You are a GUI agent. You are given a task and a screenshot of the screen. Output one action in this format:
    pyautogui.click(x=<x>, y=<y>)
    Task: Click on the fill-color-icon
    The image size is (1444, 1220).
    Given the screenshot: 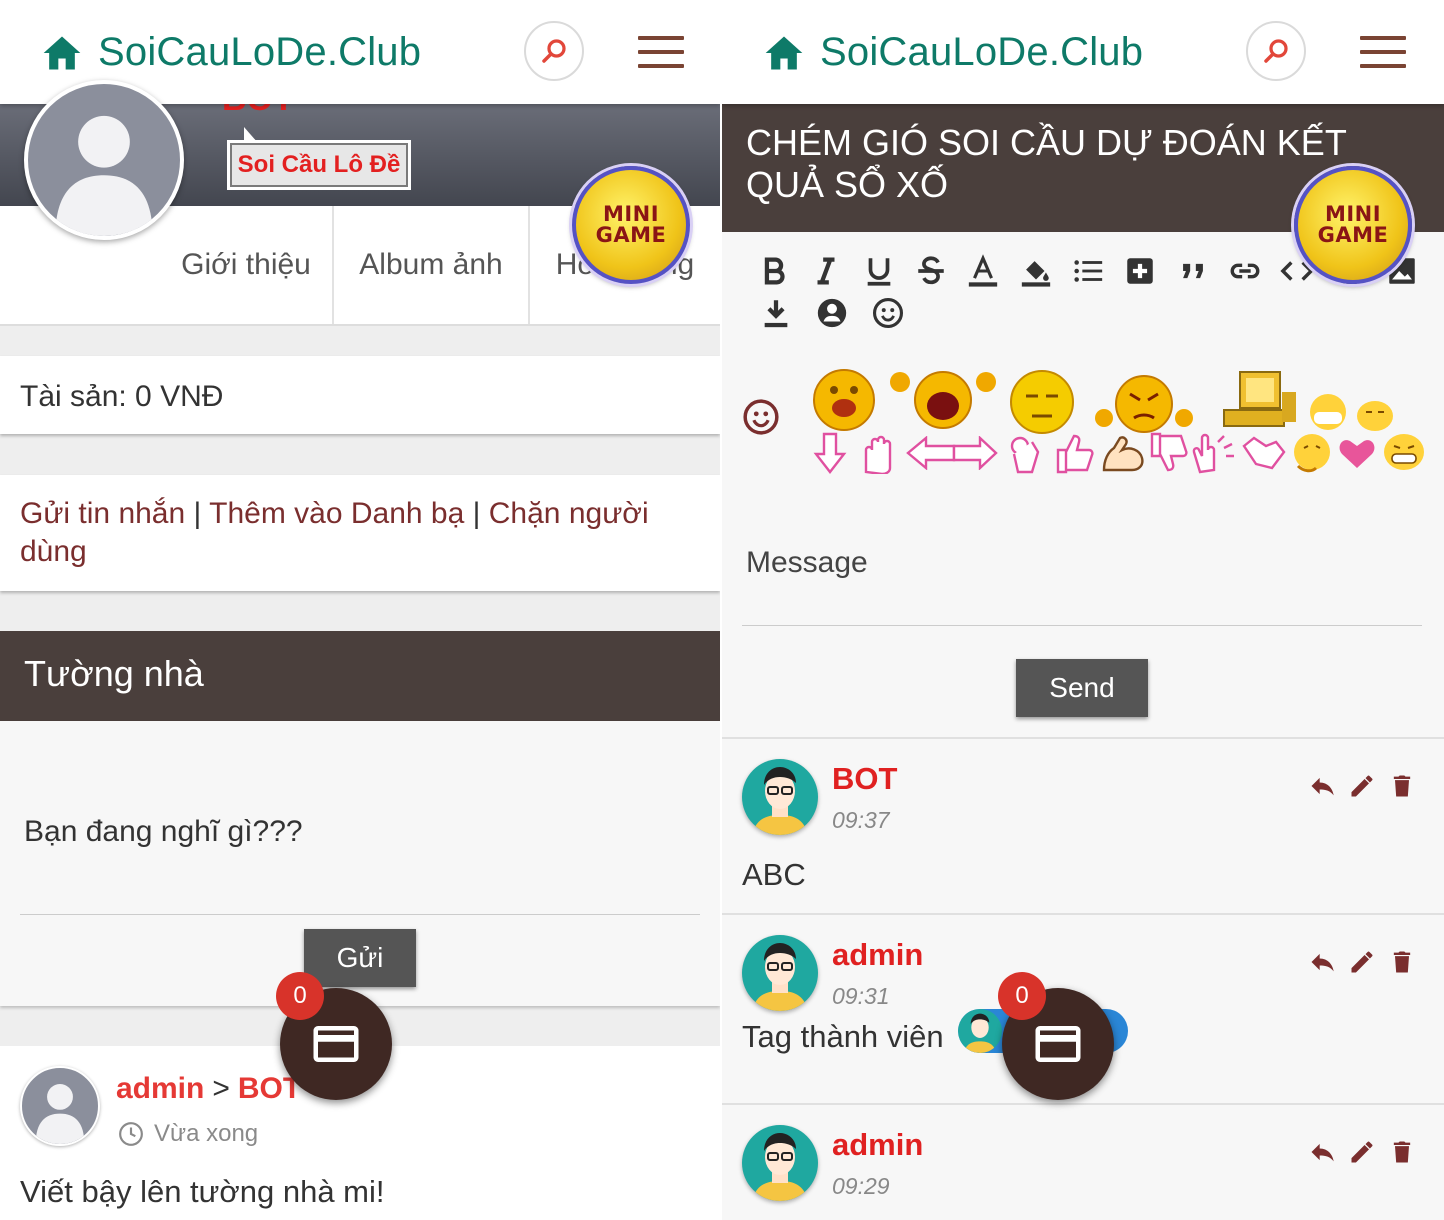 What is the action you would take?
    pyautogui.click(x=1036, y=271)
    